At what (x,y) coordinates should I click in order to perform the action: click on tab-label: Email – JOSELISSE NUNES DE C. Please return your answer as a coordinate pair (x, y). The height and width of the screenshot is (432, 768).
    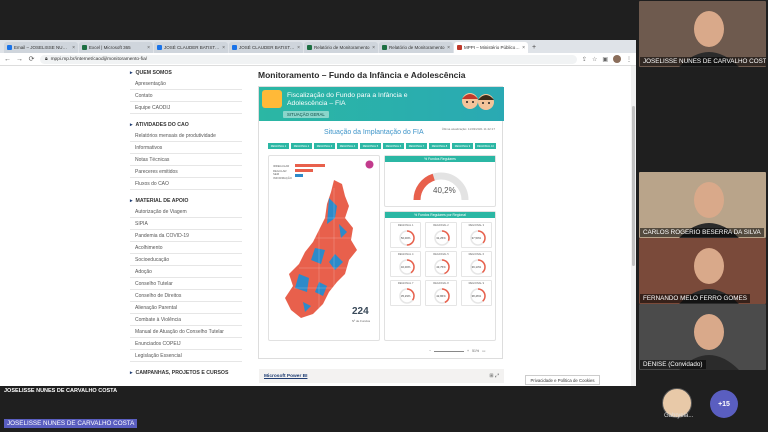
    Looking at the image, I should click on (42, 47).